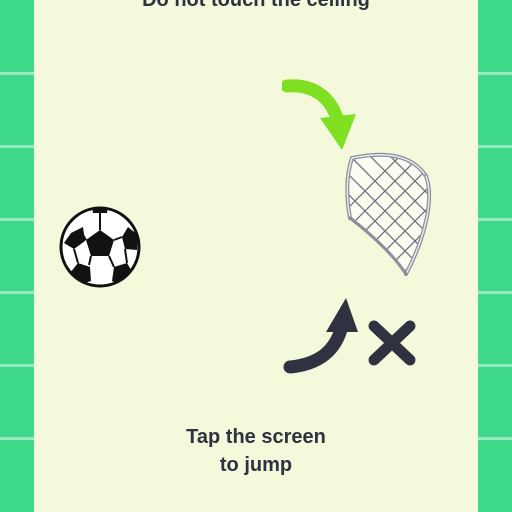  I want to click on left-wall, so click(17, 256).